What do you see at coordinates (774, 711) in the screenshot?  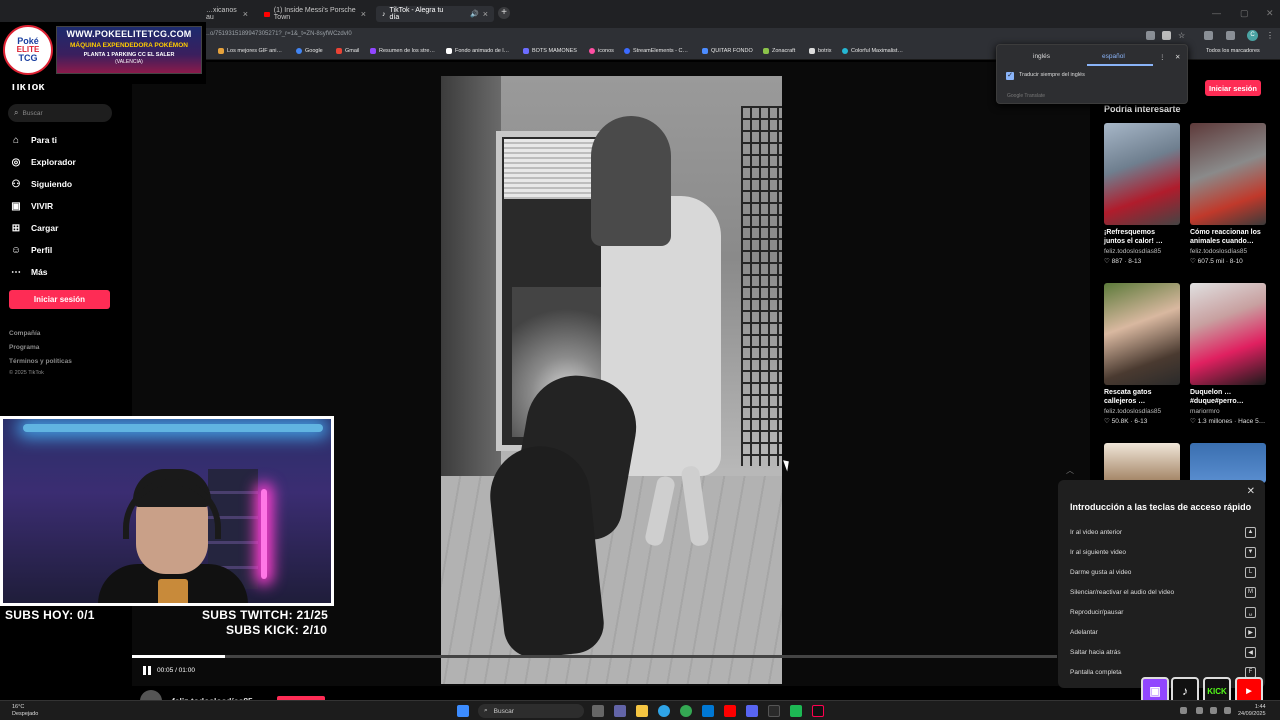 I see `obs-icon` at bounding box center [774, 711].